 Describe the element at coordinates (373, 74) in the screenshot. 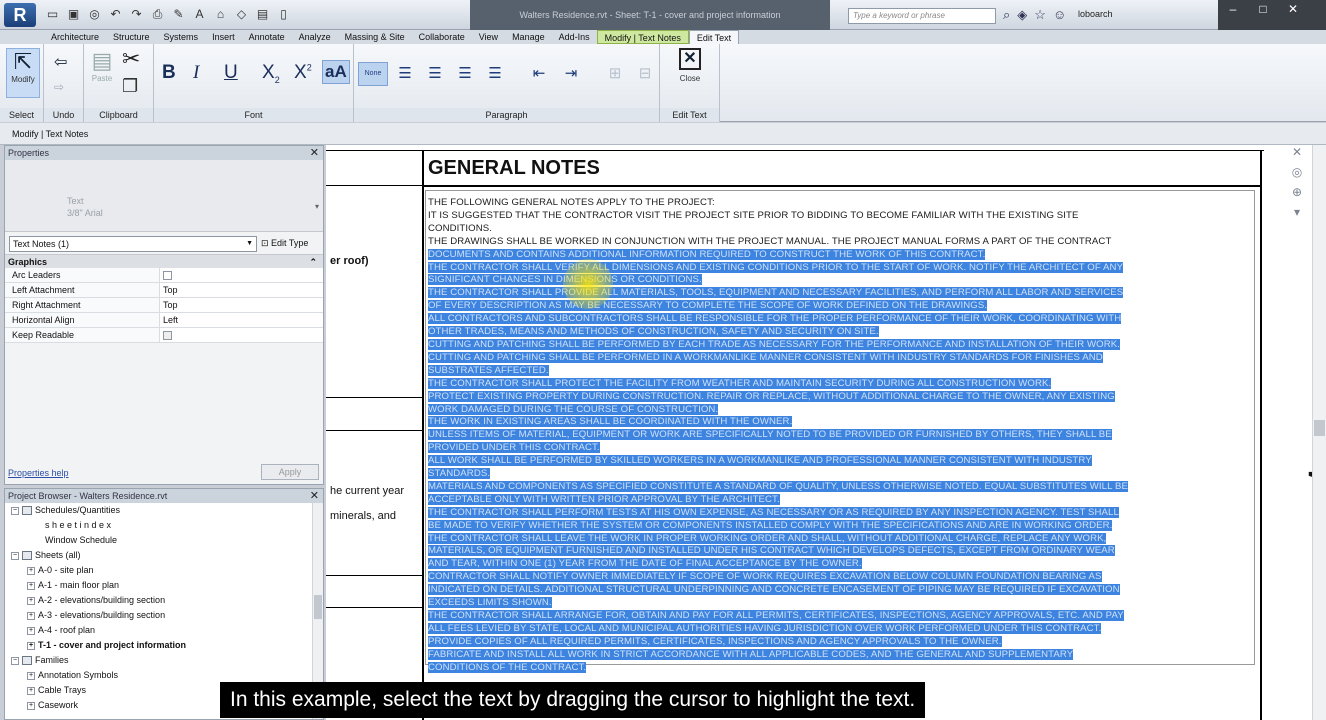

I see `list-none-button: None` at that location.